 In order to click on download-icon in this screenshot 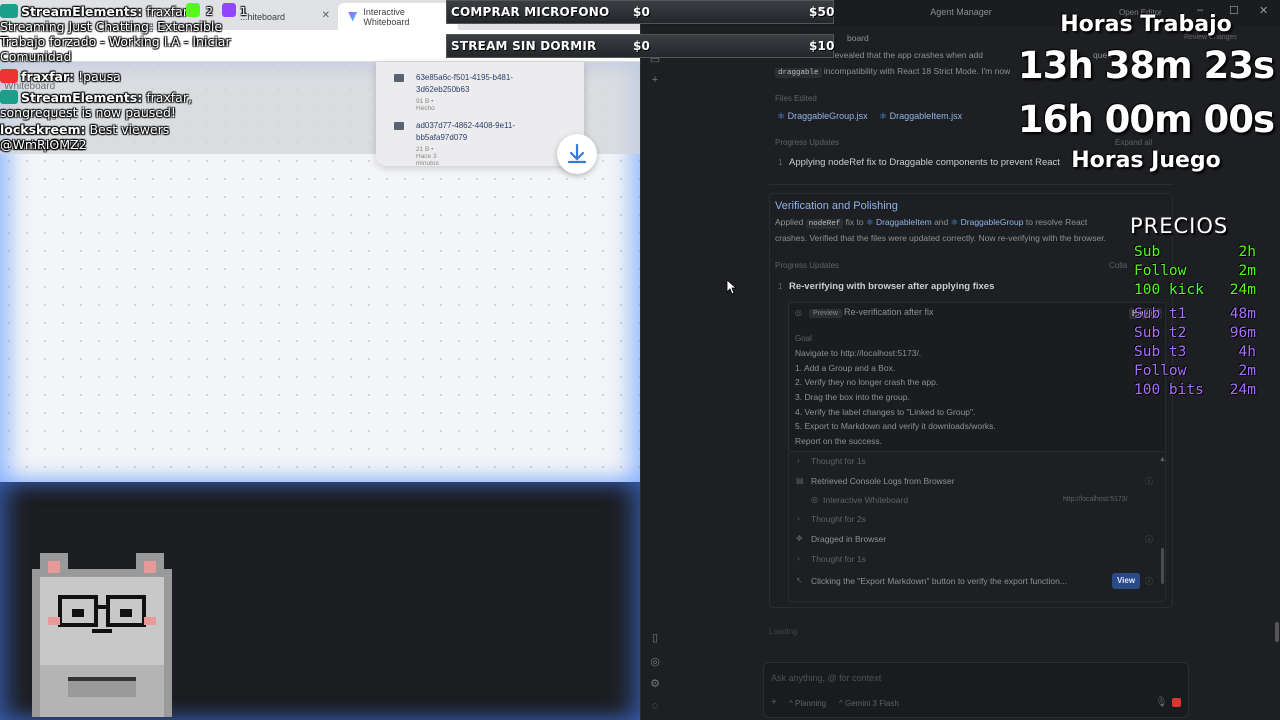, I will do `click(577, 154)`.